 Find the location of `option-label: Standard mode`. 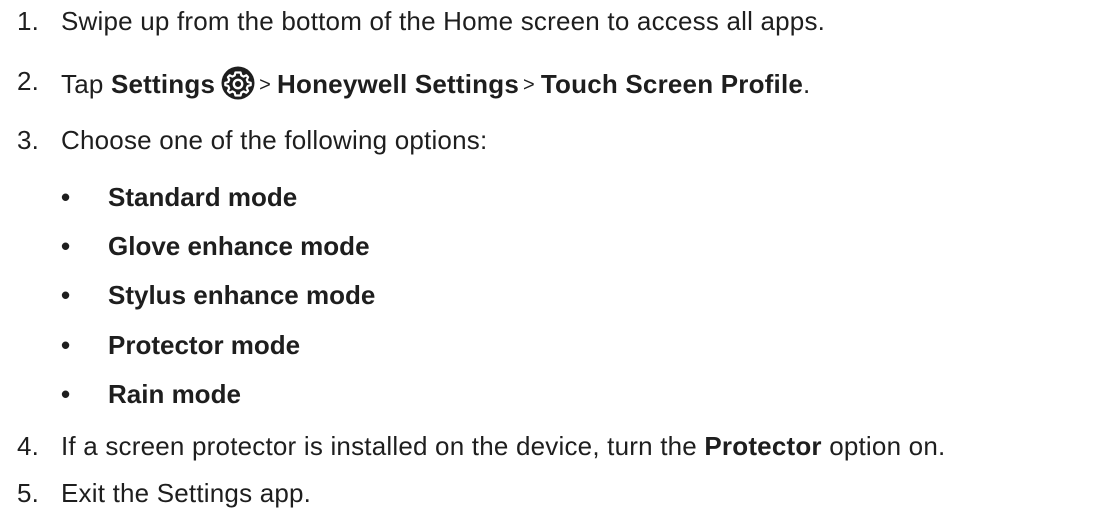

option-label: Standard mode is located at coordinates (203, 197).